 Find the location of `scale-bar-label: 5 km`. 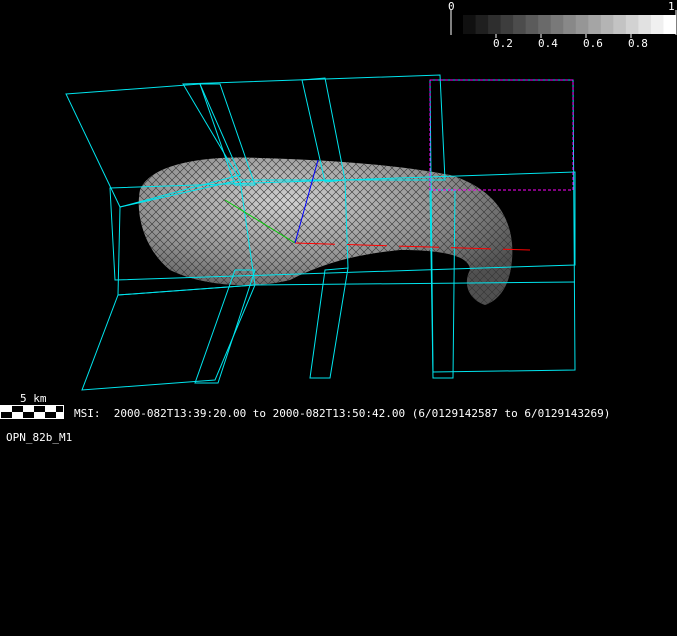

scale-bar-label: 5 km is located at coordinates (33, 398).